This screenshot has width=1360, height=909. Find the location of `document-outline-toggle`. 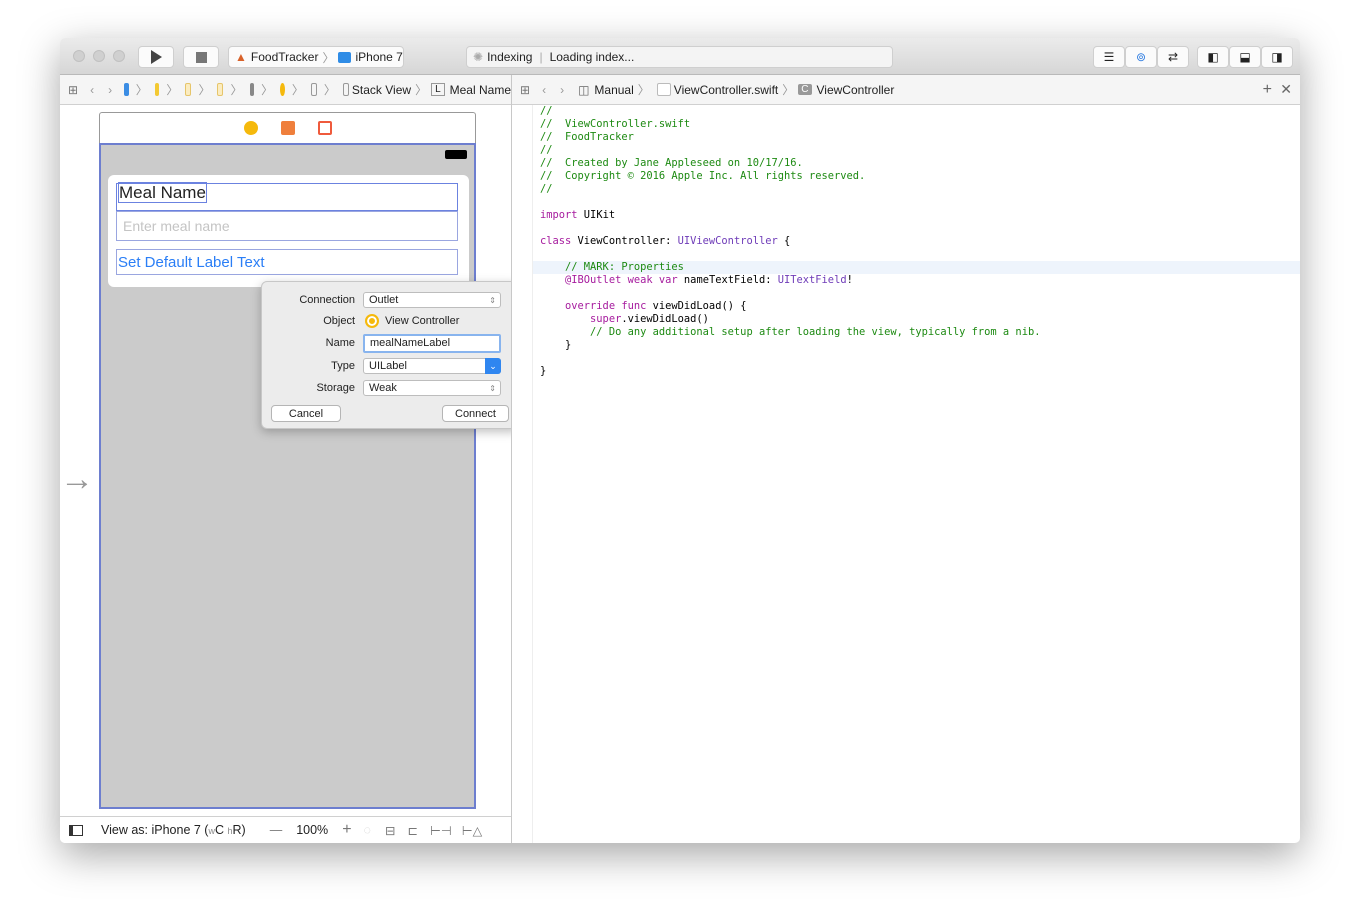

document-outline-toggle is located at coordinates (76, 830).